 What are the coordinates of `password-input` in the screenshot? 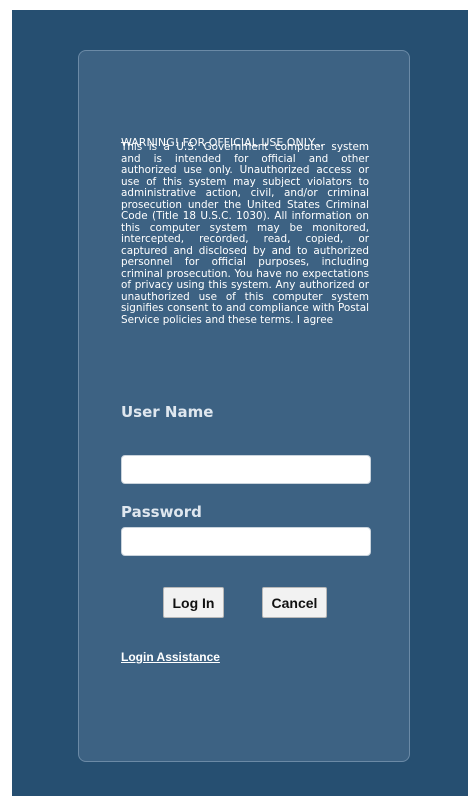 It's located at (246, 541).